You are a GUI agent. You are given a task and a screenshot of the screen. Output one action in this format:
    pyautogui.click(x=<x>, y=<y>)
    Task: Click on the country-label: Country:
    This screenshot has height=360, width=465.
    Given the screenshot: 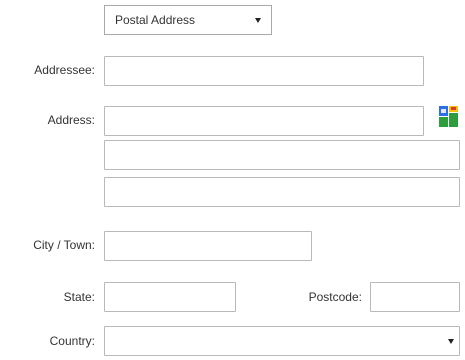 What is the action you would take?
    pyautogui.click(x=72, y=341)
    